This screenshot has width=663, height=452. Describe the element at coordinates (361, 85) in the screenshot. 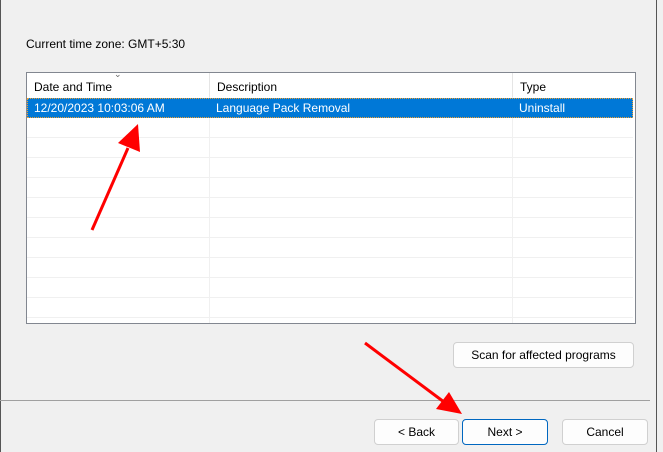

I see `column-header-description: Description` at that location.